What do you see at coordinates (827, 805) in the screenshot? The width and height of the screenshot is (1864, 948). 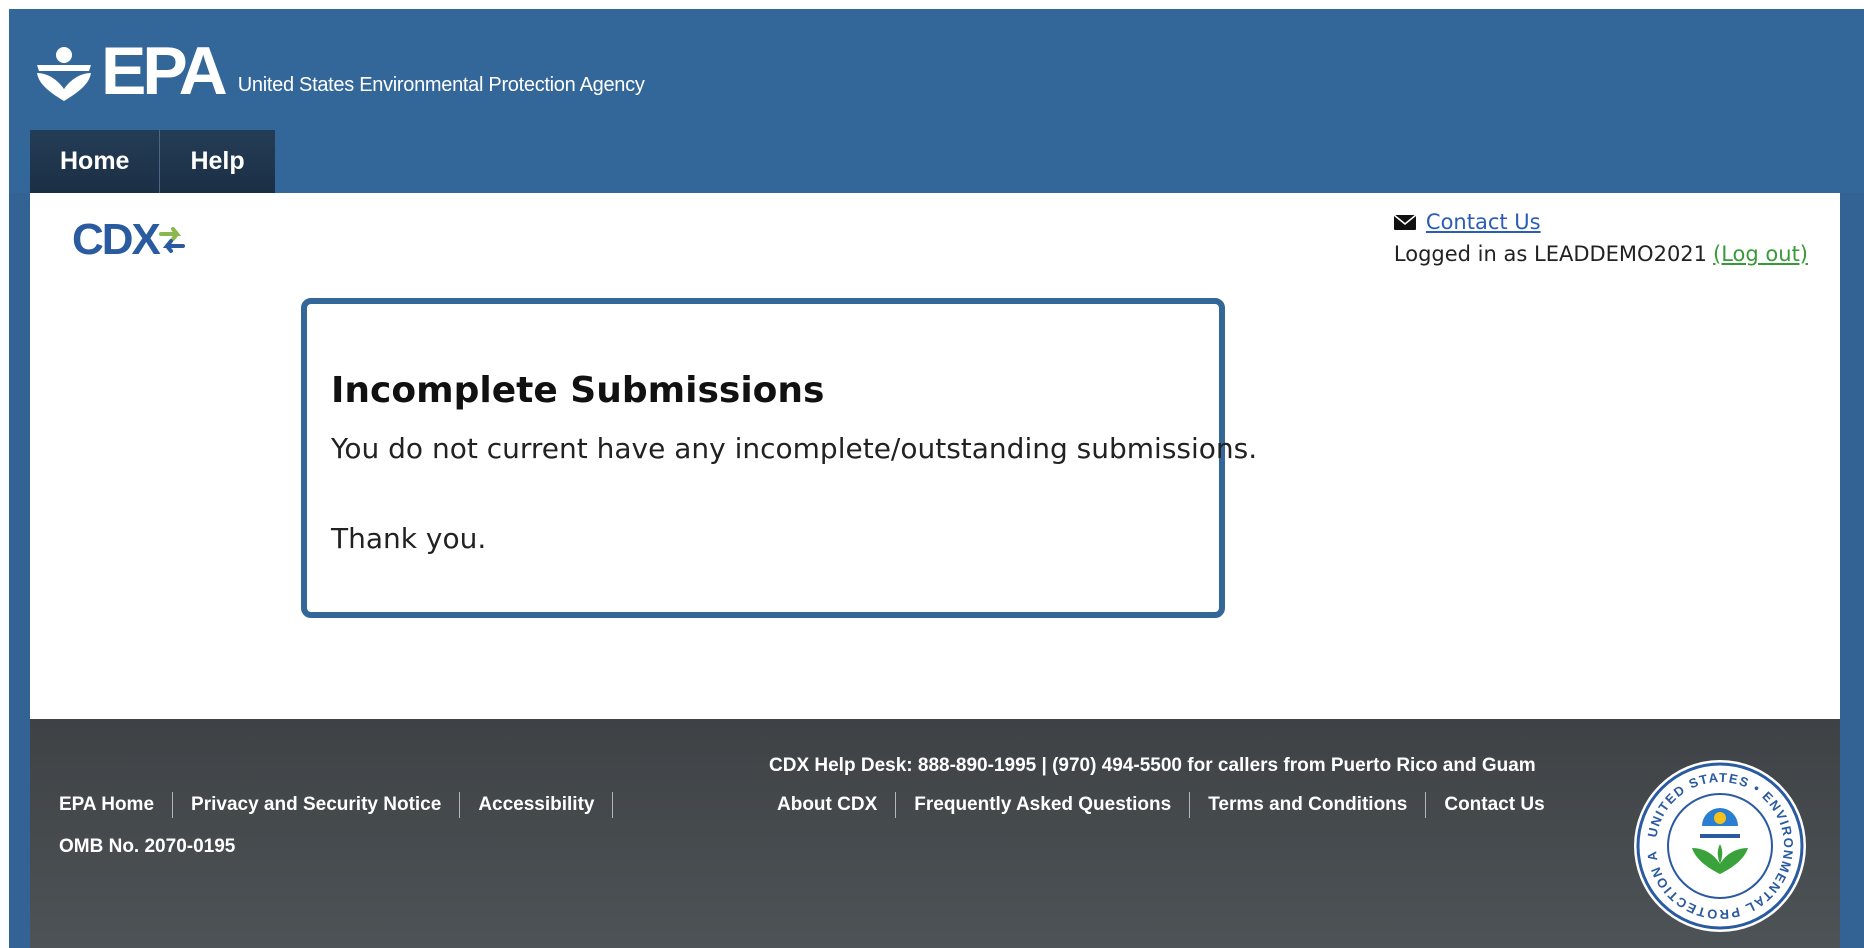 I see `footer-link-about-cdx: About CDX` at bounding box center [827, 805].